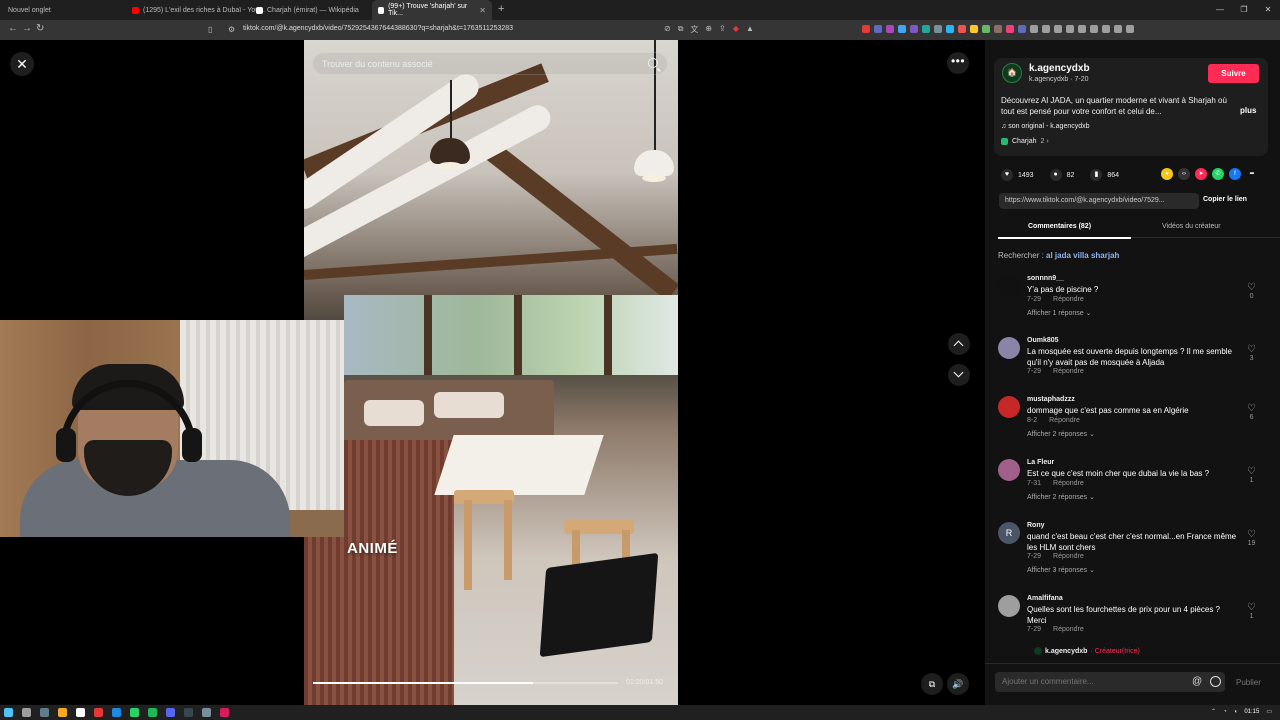 The height and width of the screenshot is (720, 1280). Describe the element at coordinates (1051, 399) in the screenshot. I see `comment-username: mustaphadzzz` at that location.